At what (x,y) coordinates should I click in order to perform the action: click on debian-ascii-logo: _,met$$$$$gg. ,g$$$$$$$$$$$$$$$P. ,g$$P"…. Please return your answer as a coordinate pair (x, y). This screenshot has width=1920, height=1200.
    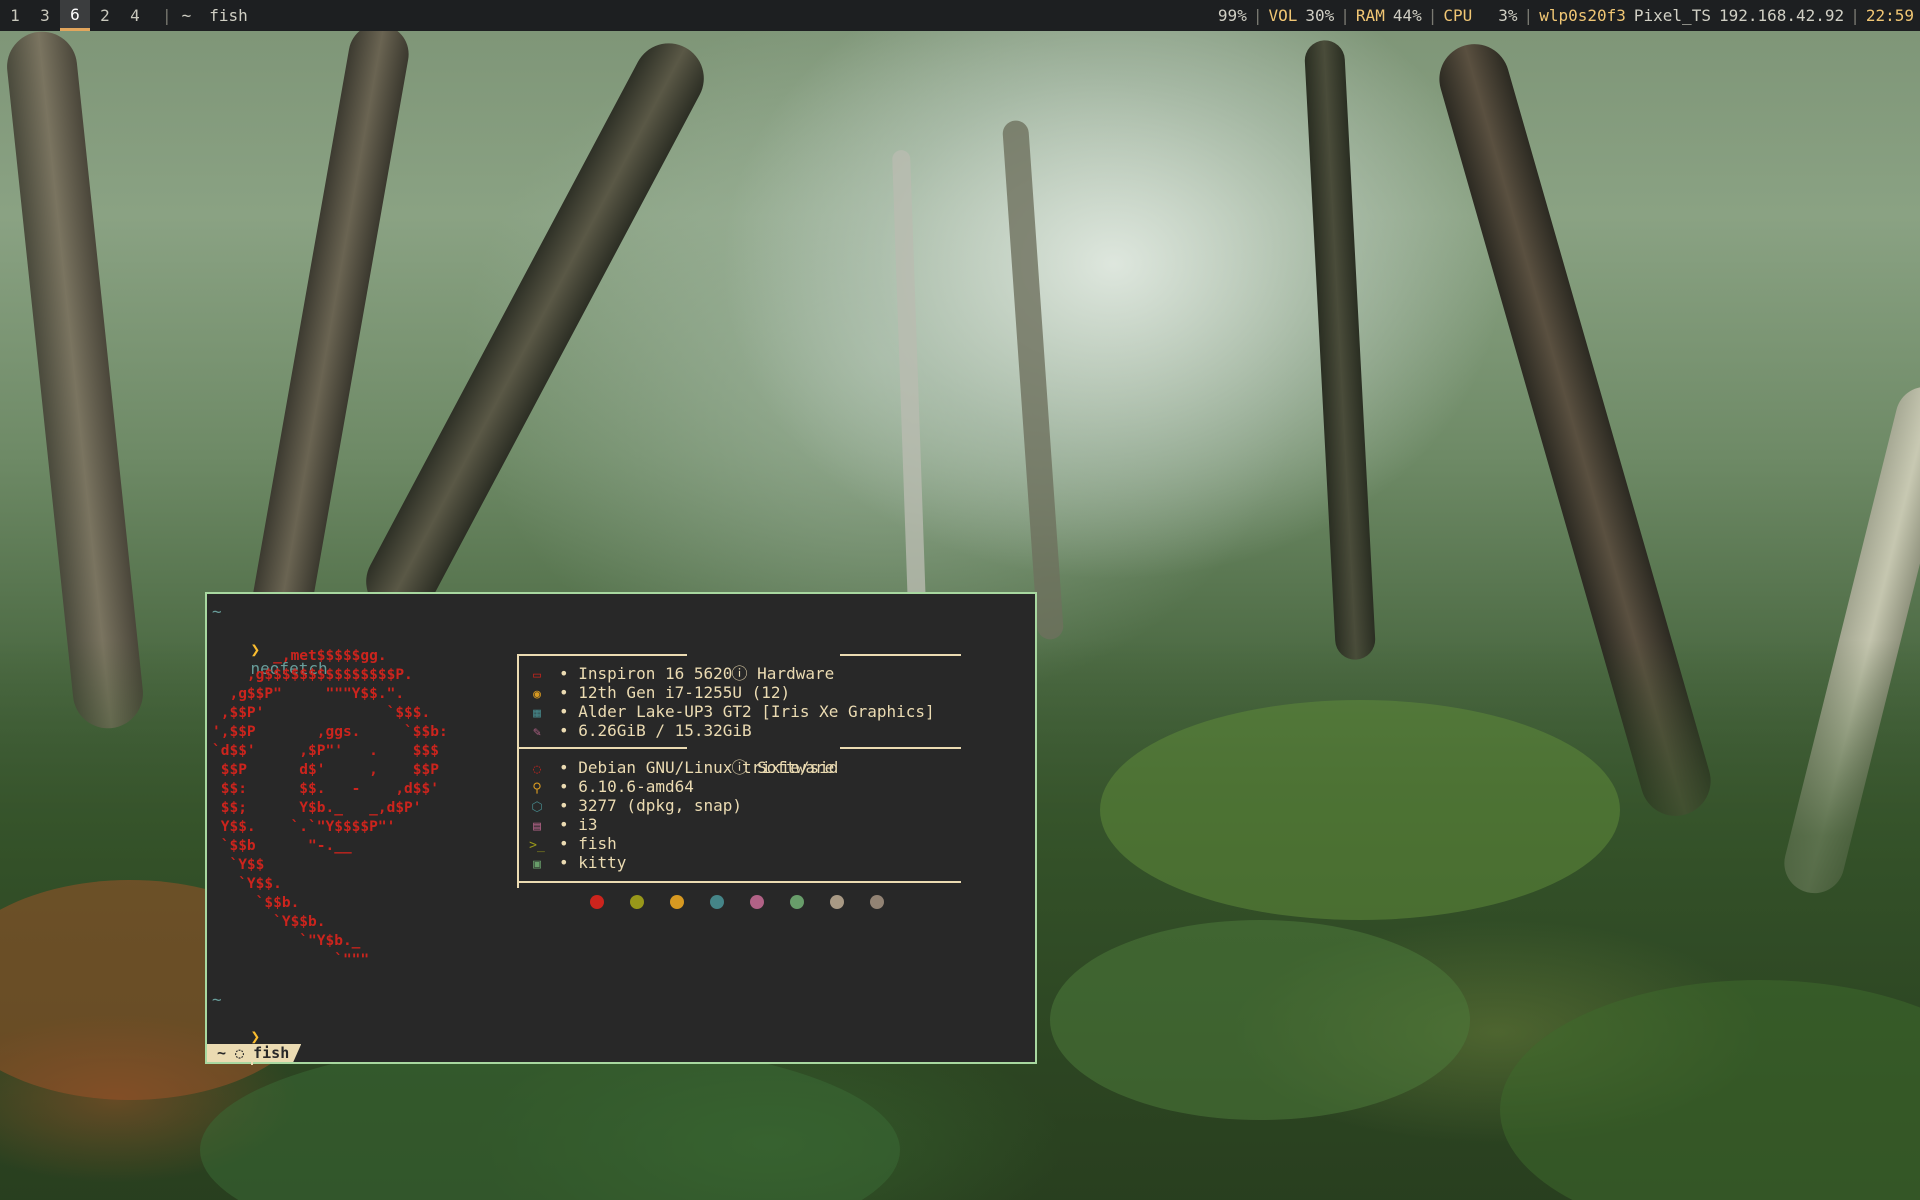
    Looking at the image, I should click on (330, 808).